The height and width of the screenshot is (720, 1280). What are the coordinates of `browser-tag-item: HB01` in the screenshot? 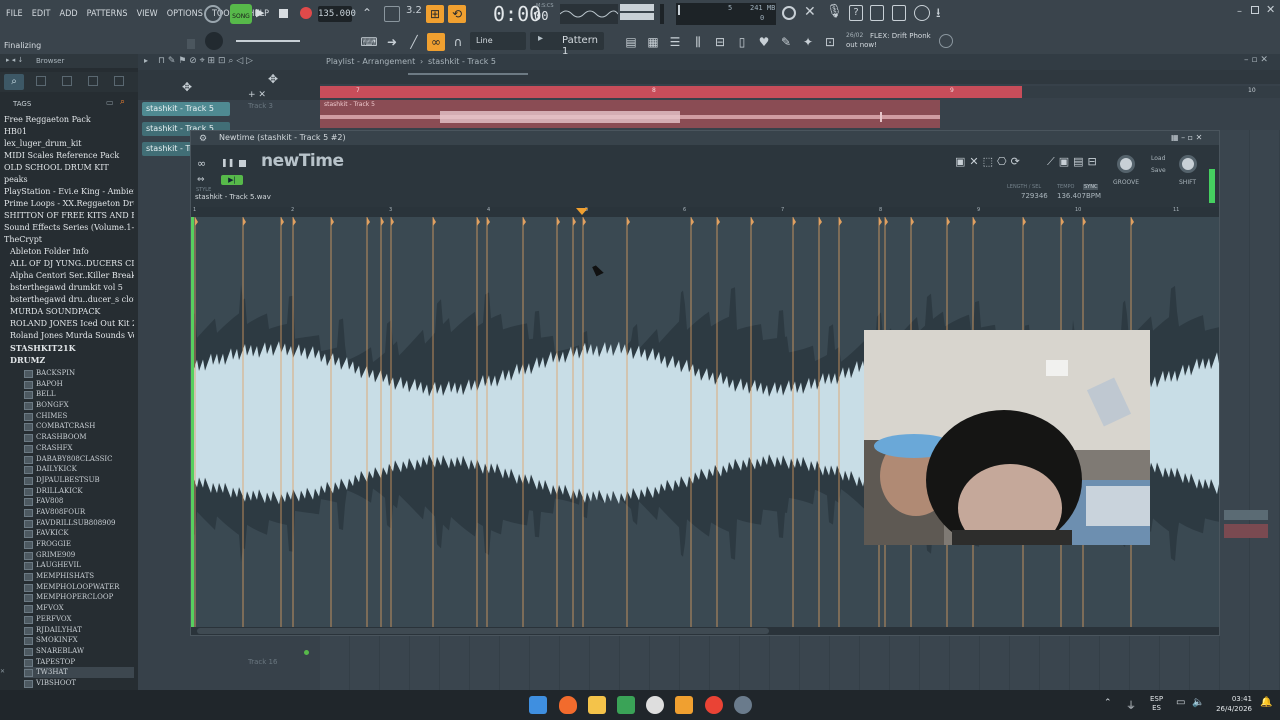 It's located at (69, 132).